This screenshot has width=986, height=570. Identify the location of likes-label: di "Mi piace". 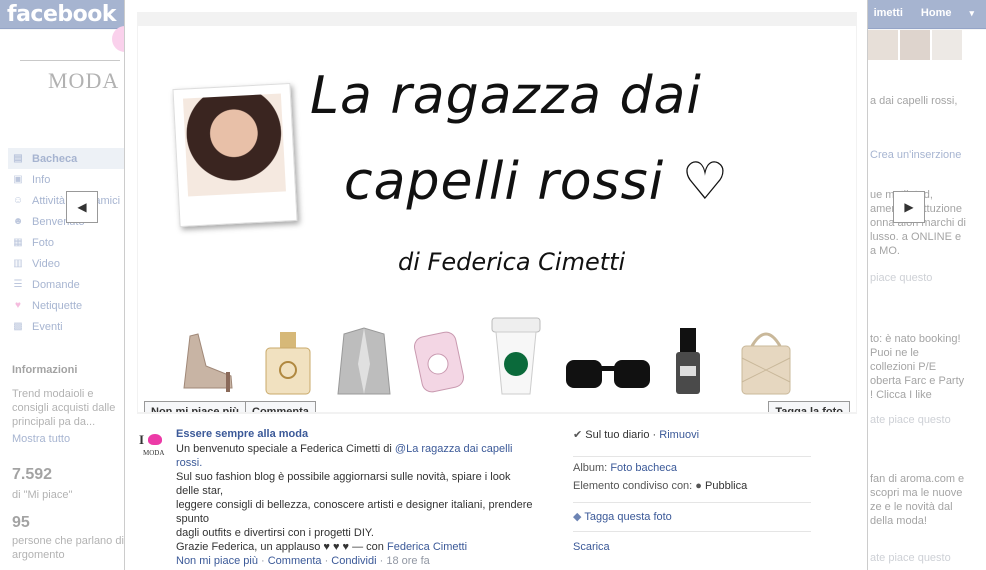
(42, 495).